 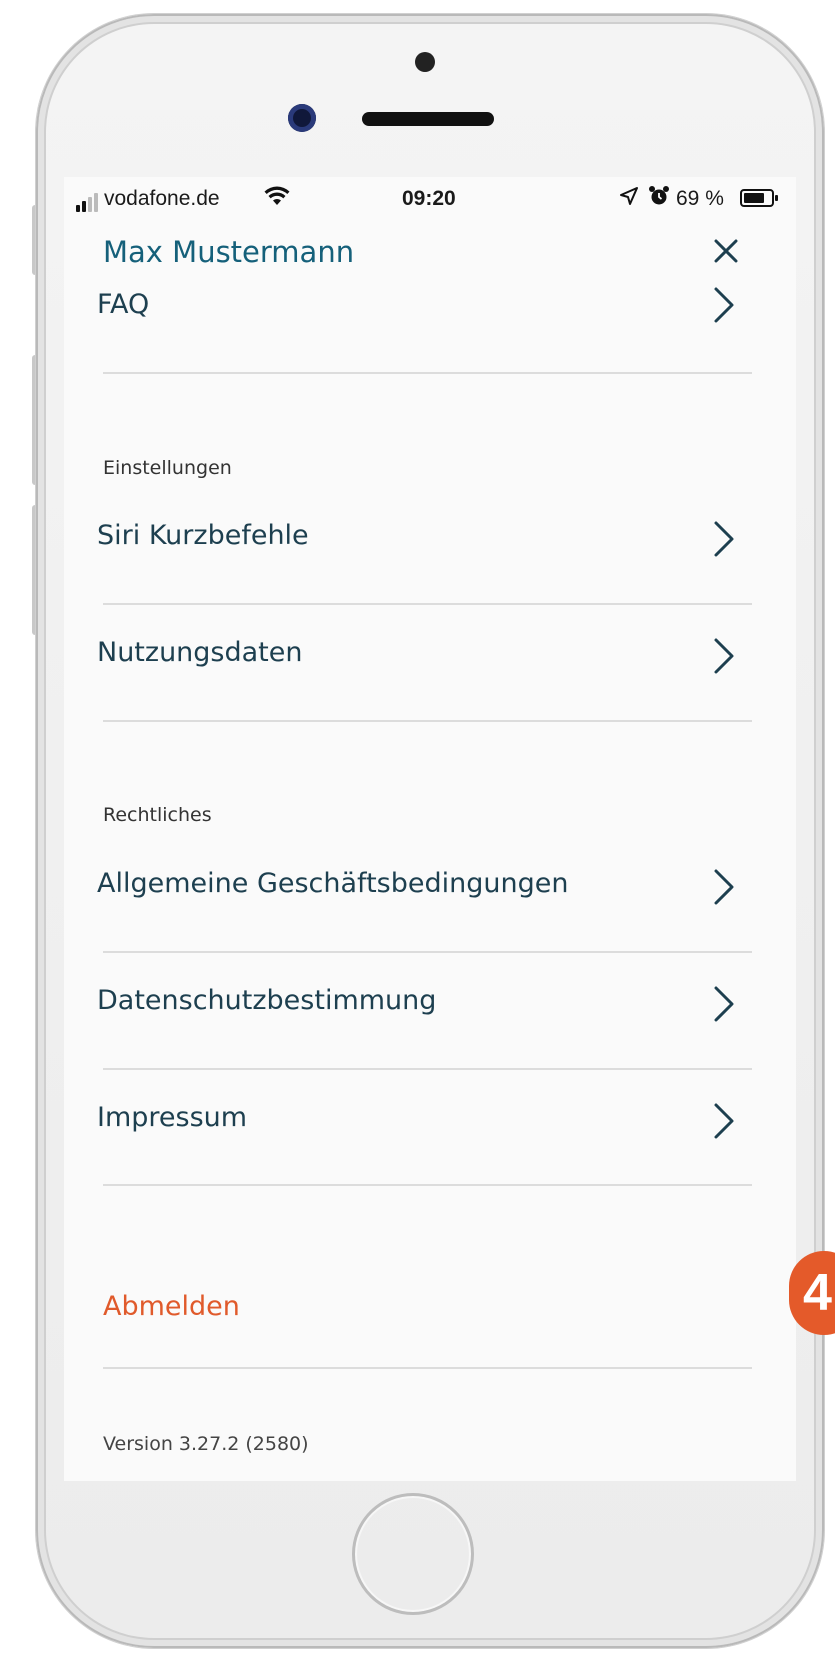 What do you see at coordinates (430, 537) in the screenshot?
I see `menu-item-siri-shortcuts: Siri Kurzbefehle` at bounding box center [430, 537].